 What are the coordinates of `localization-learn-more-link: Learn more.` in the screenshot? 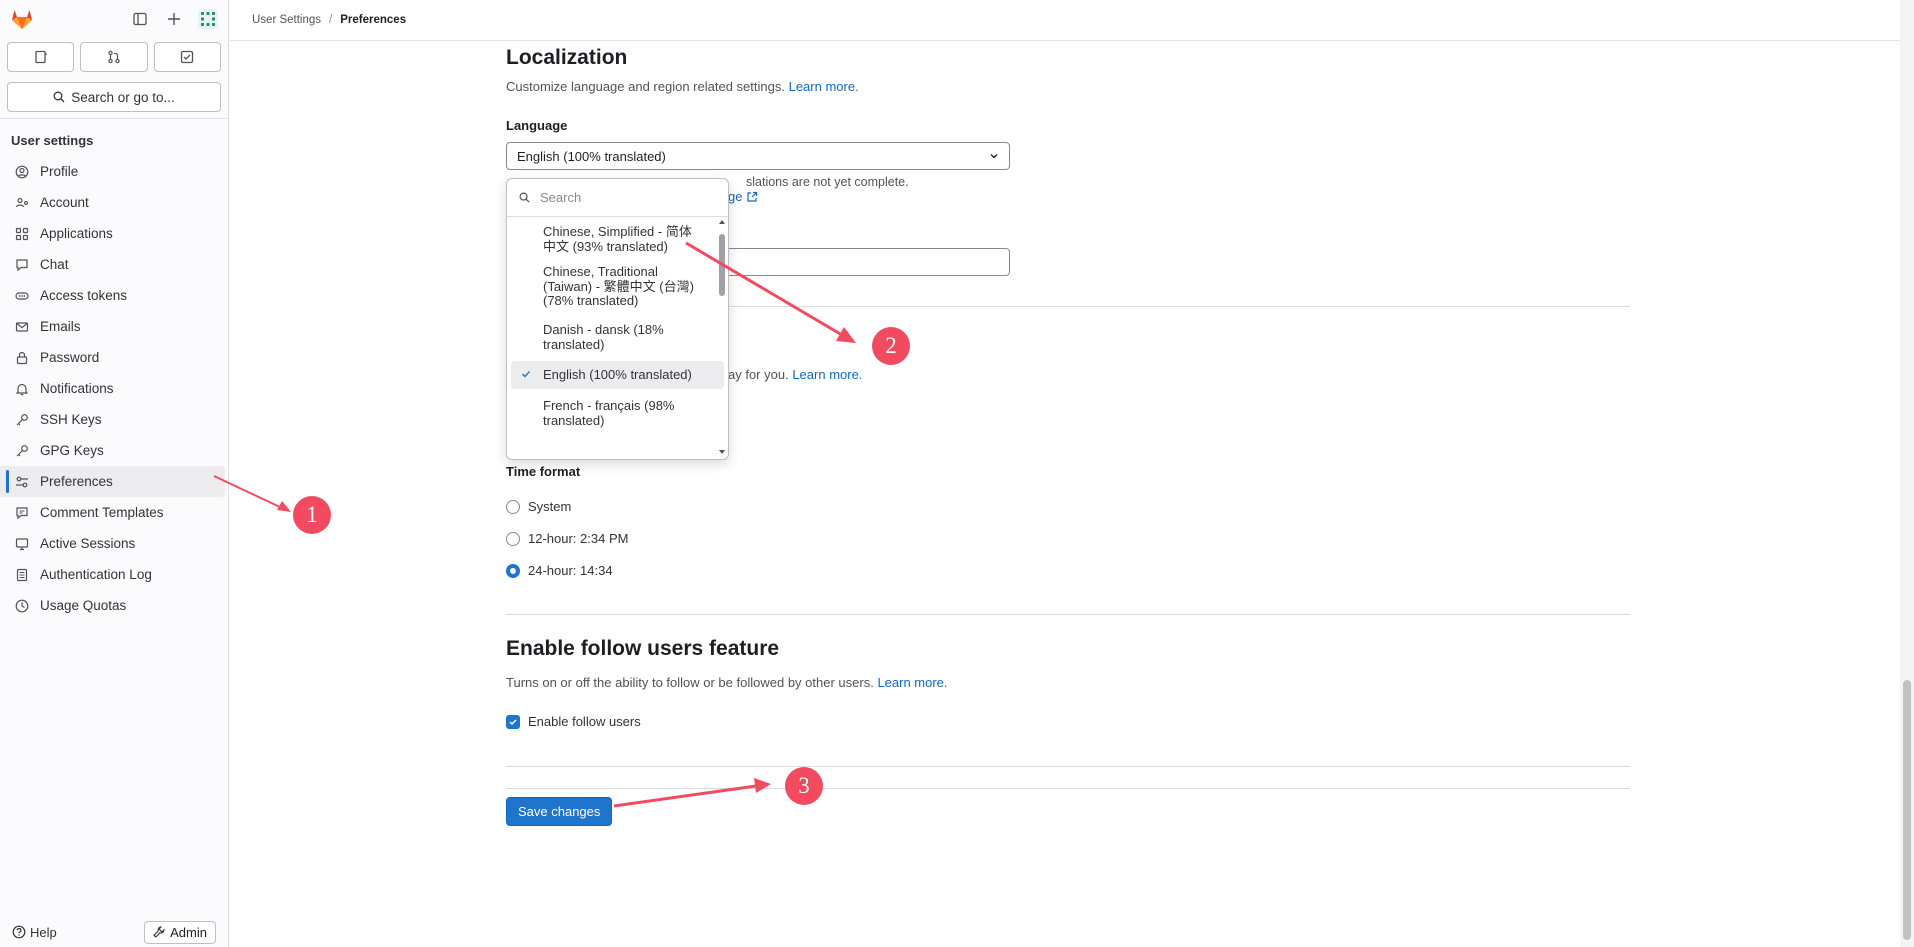 It's located at (824, 86).